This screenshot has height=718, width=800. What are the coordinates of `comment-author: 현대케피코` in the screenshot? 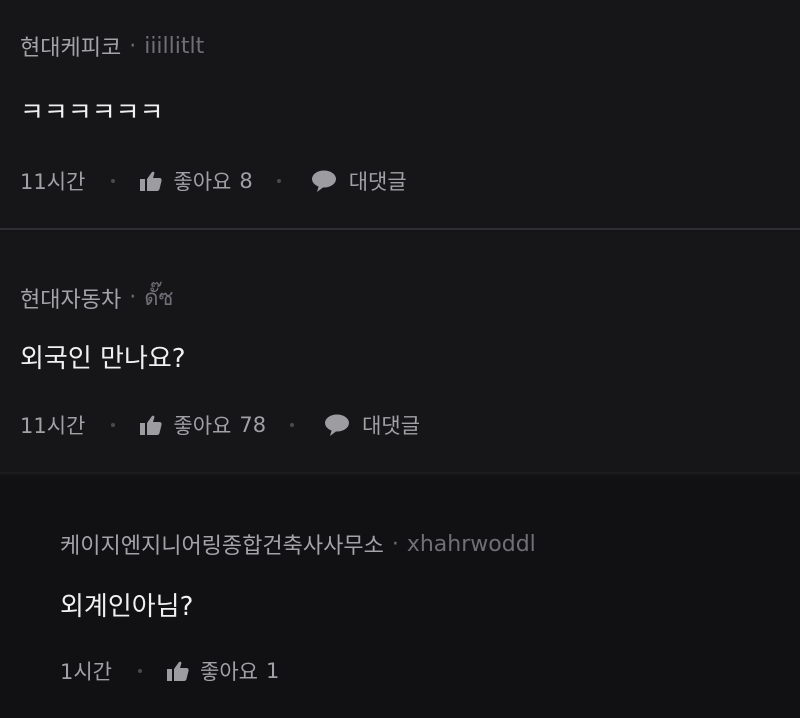 It's located at (70, 46).